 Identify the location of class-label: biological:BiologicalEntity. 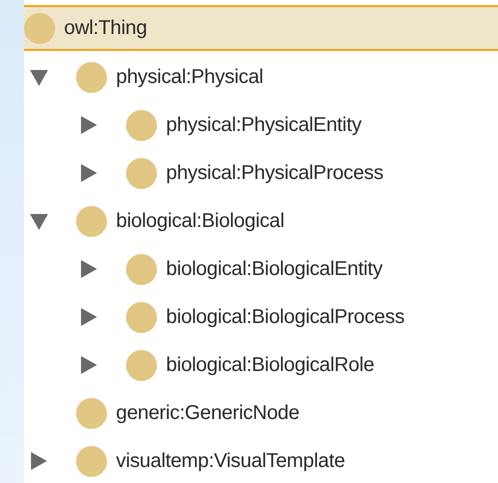
(274, 269).